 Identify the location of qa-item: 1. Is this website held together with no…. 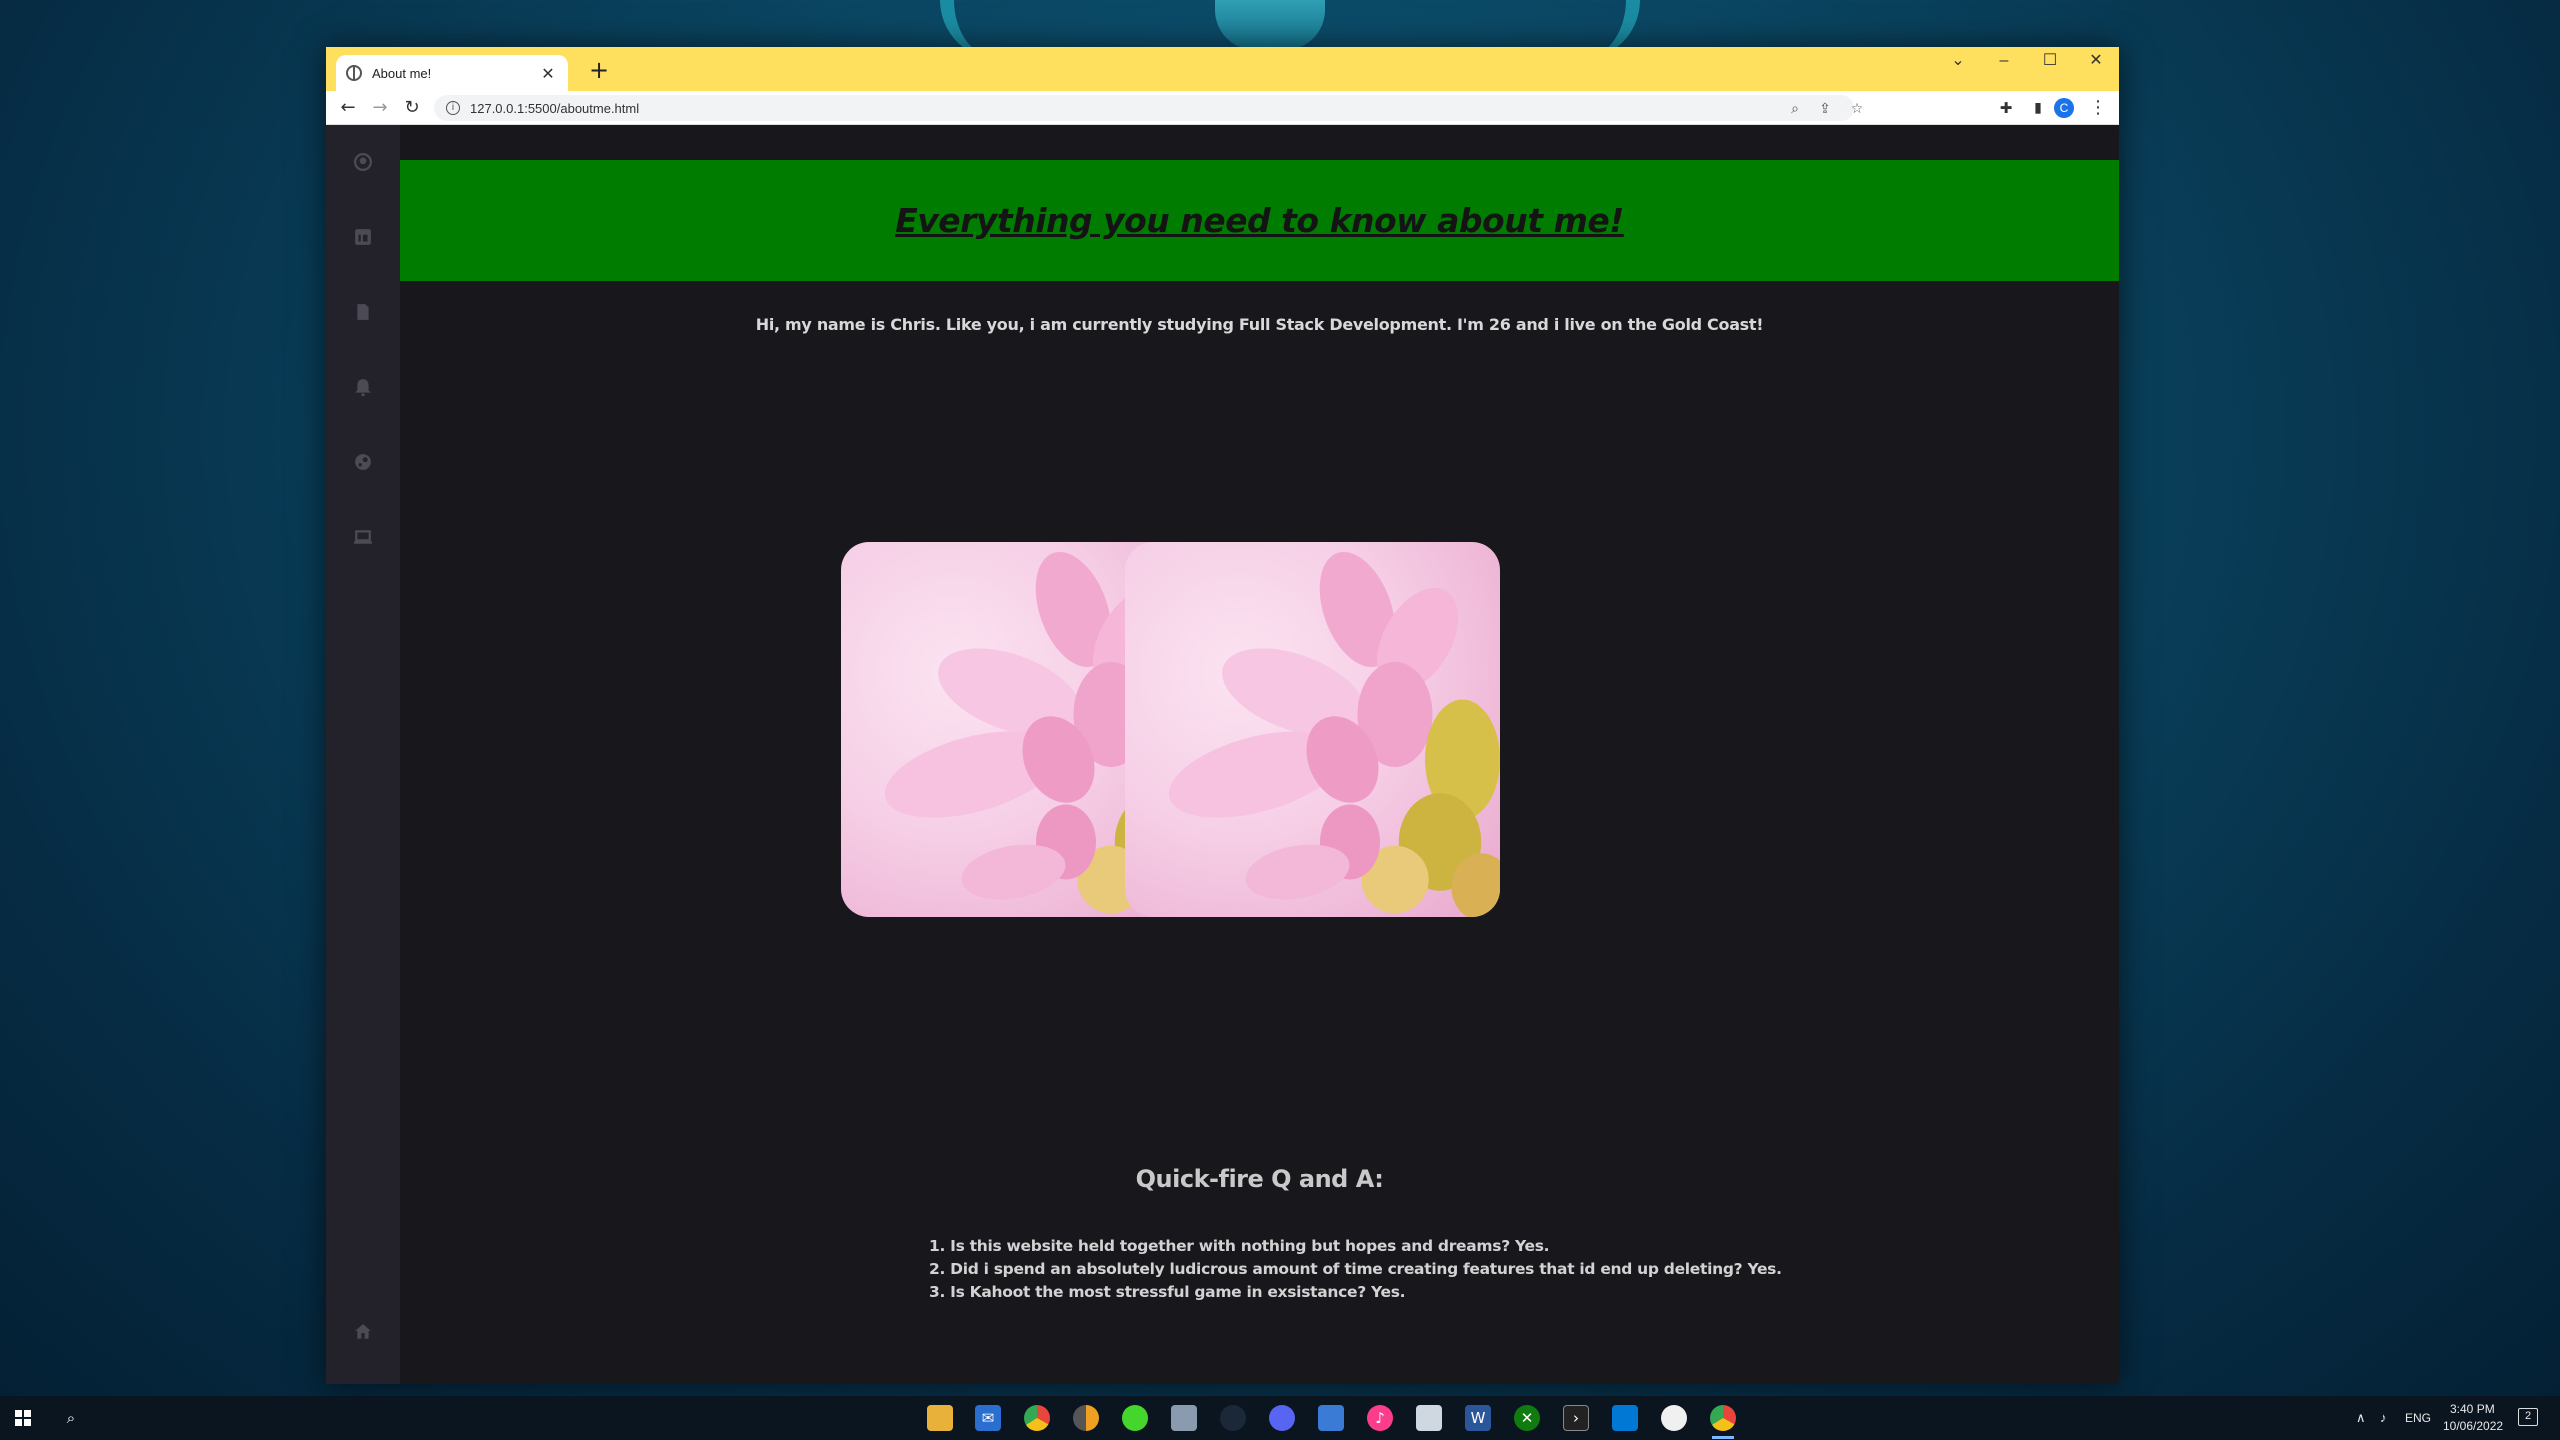
(1239, 1246).